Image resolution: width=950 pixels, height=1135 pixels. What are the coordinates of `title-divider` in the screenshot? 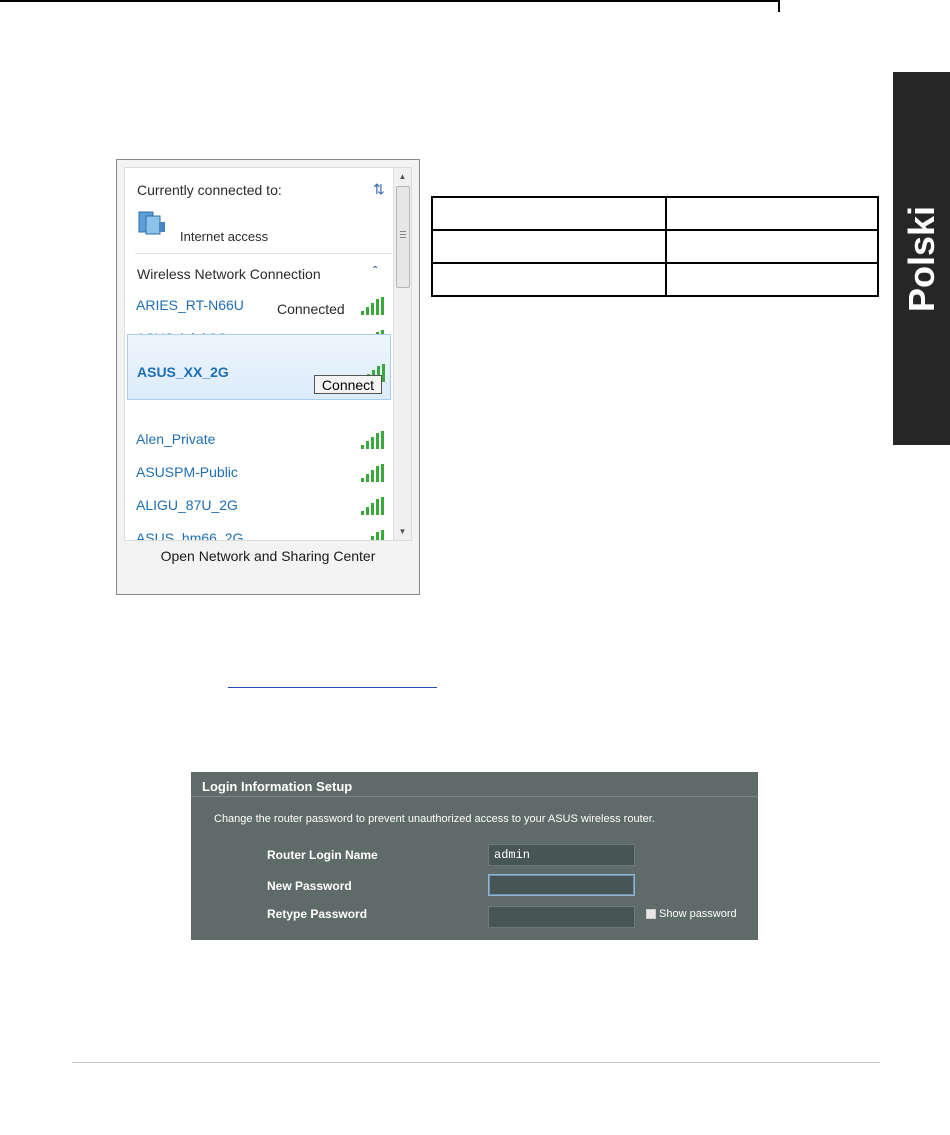 It's located at (474, 796).